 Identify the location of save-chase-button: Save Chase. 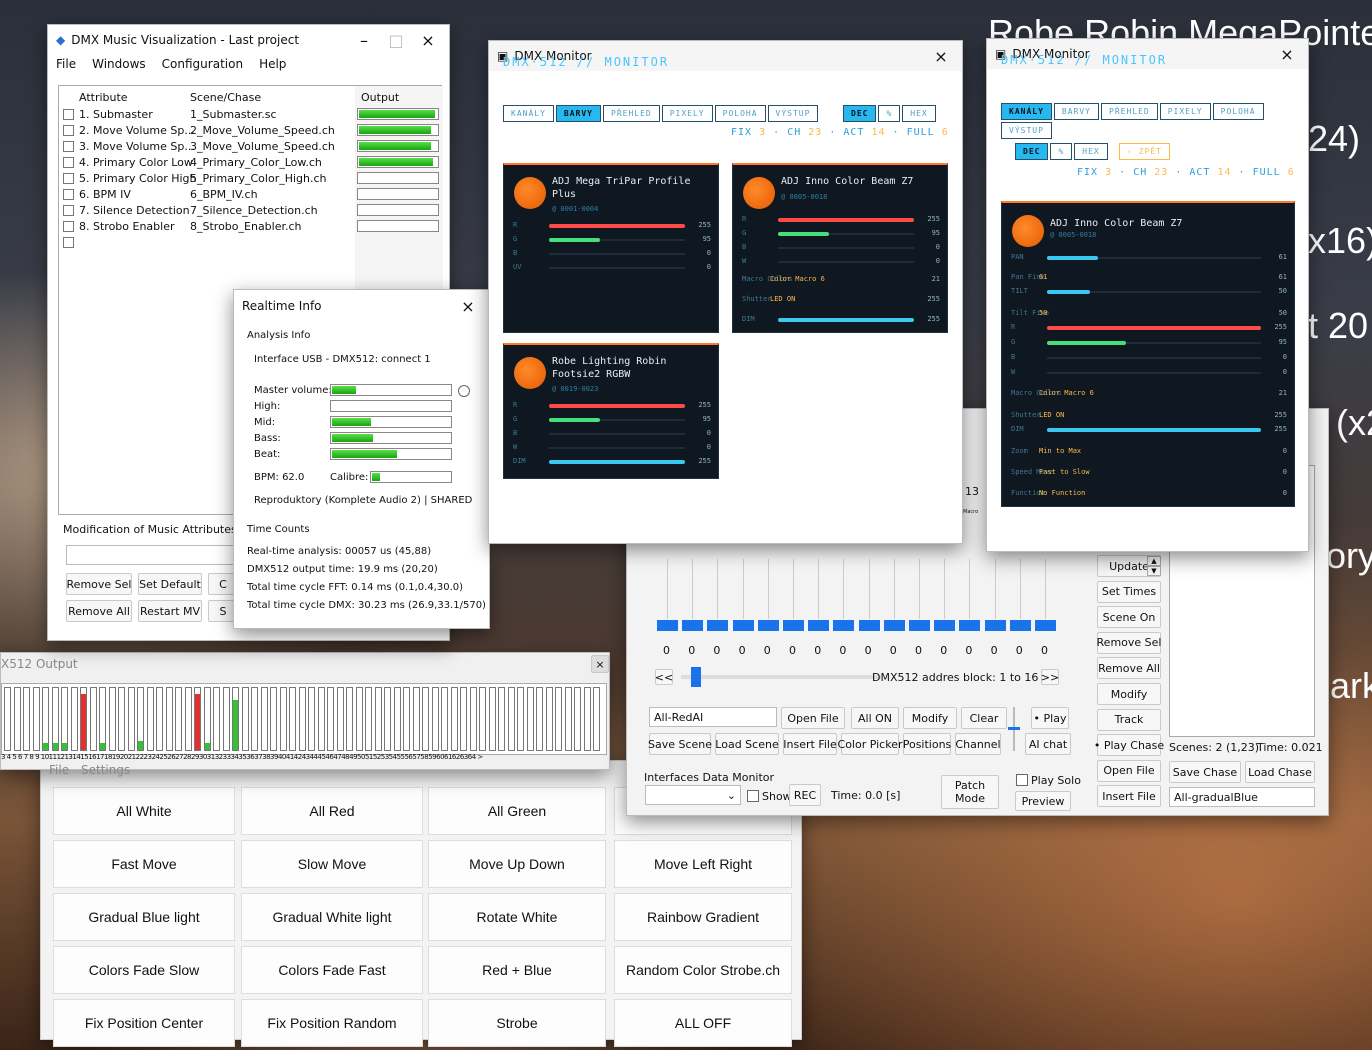
(1205, 772).